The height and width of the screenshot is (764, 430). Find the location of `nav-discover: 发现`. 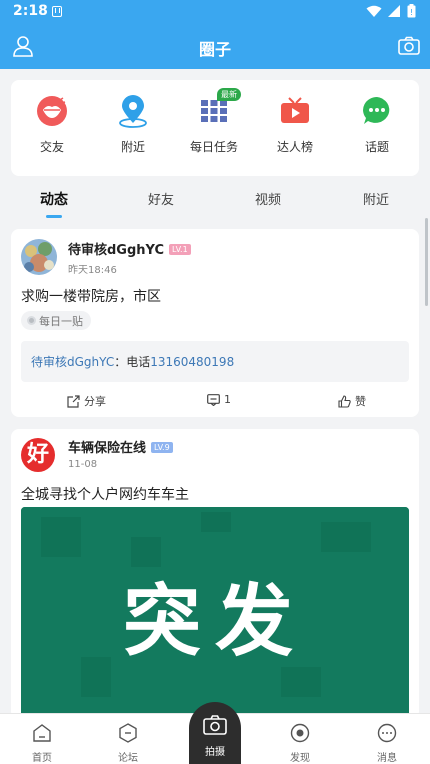

nav-discover: 发现 is located at coordinates (300, 743).